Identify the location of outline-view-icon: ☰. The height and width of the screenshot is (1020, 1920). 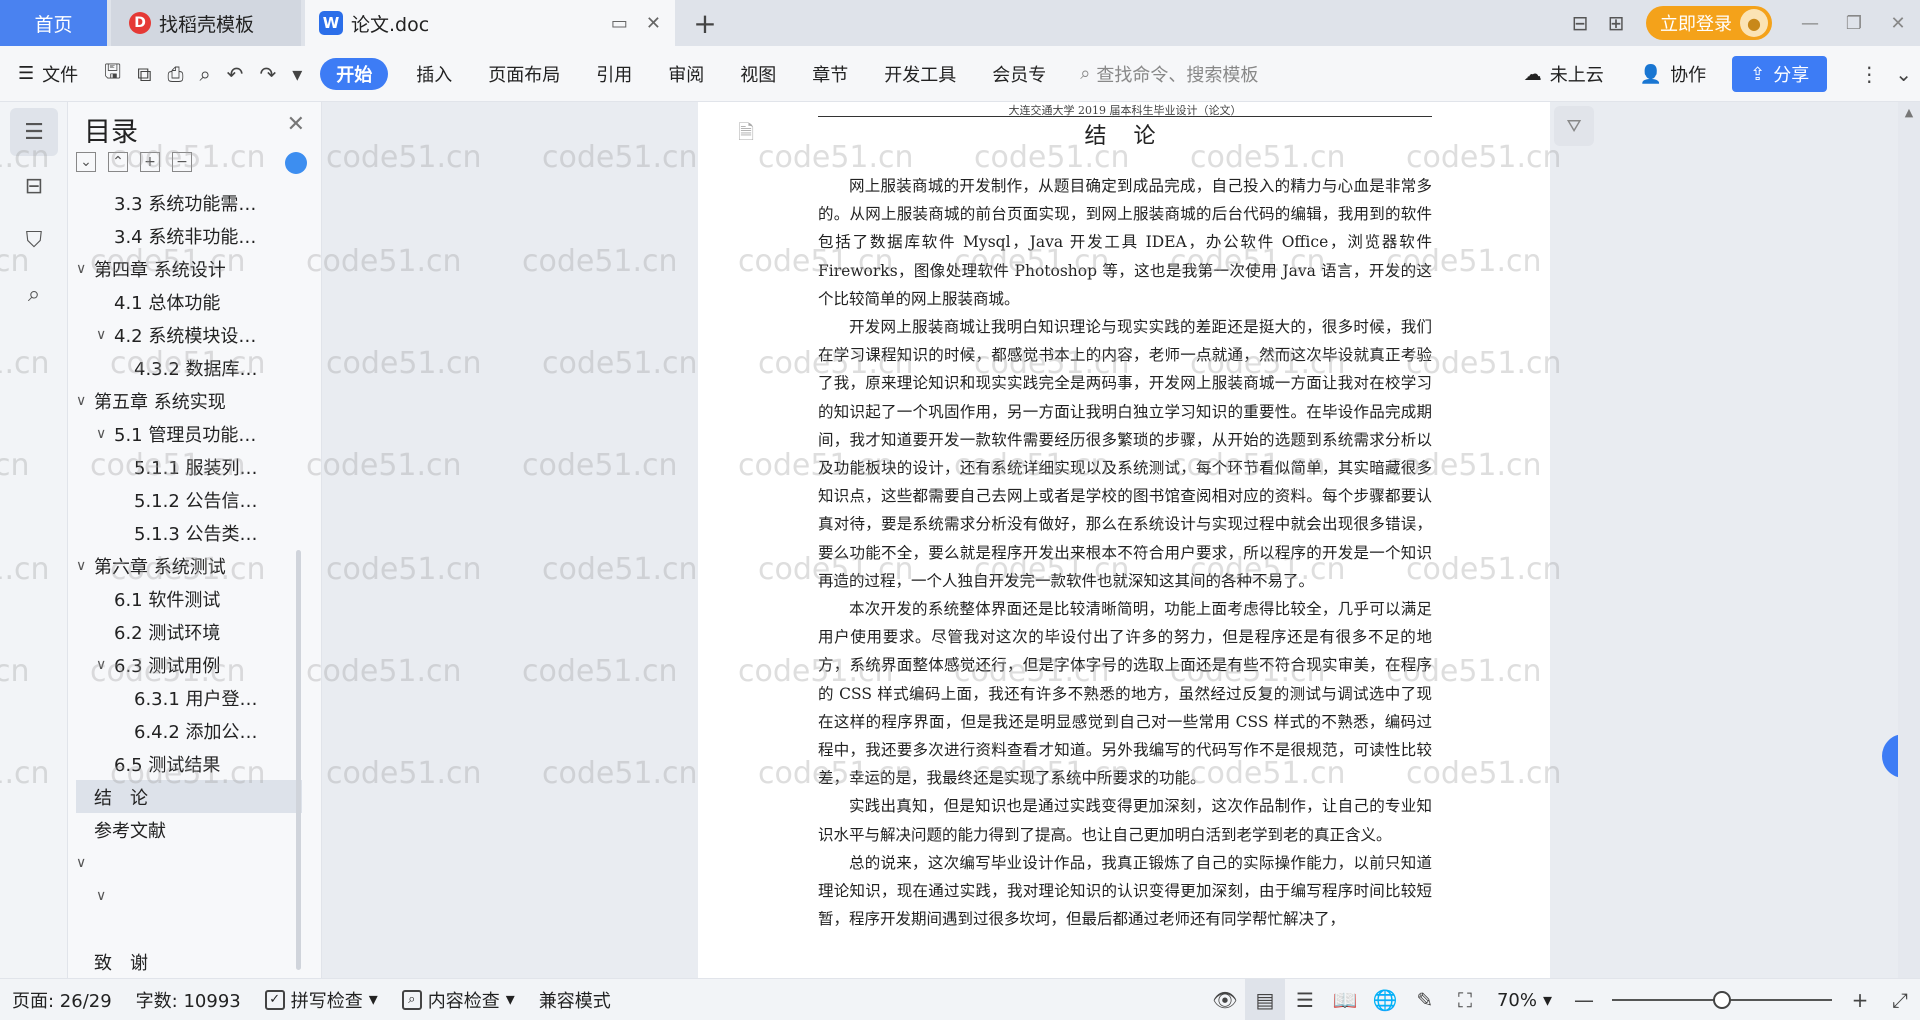
(1305, 999).